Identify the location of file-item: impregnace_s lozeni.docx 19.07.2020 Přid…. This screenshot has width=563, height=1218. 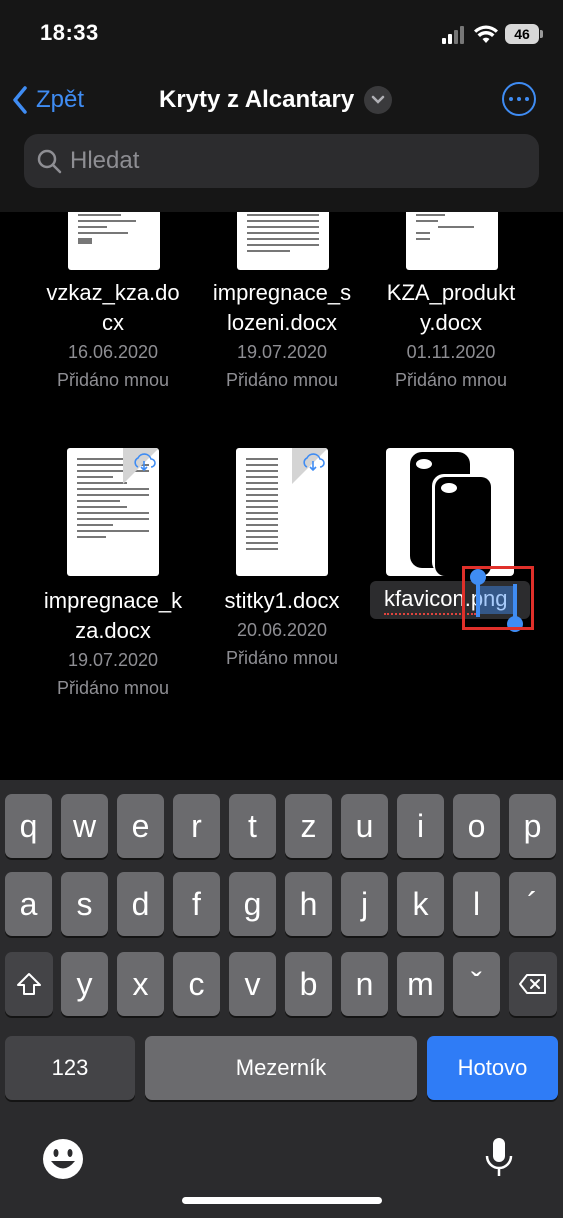
(282, 336).